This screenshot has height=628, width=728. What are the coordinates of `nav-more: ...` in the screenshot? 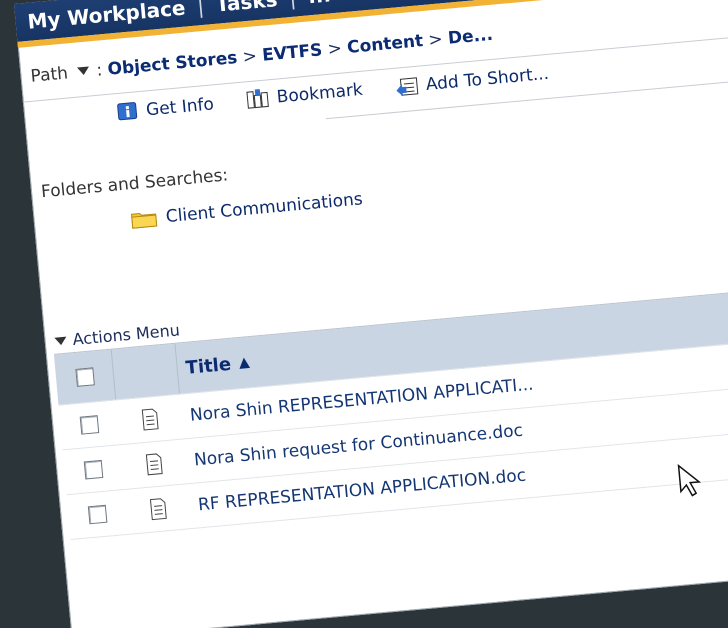 It's located at (319, 4).